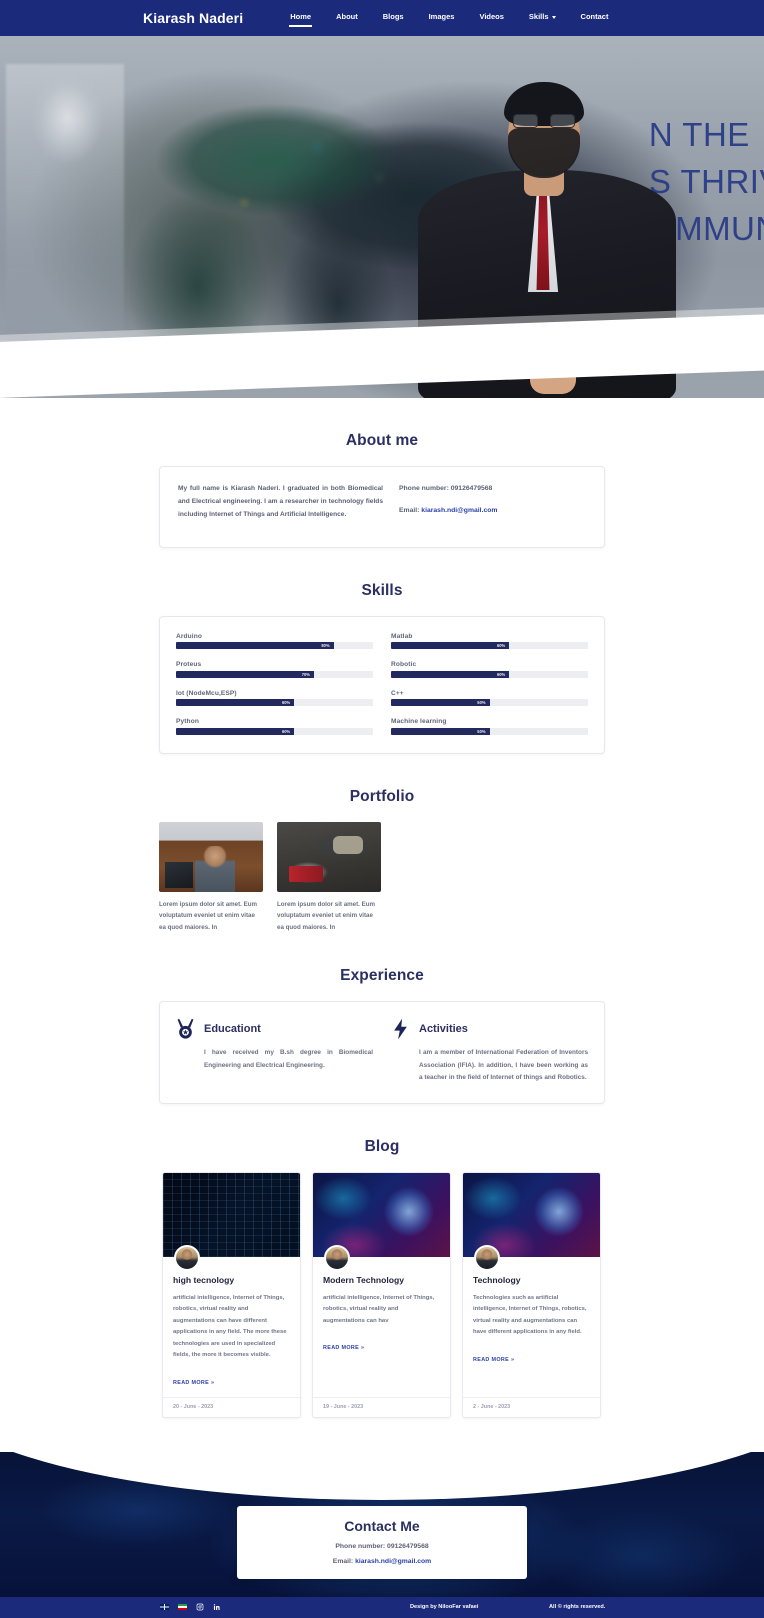  Describe the element at coordinates (393, 1561) in the screenshot. I see `contact-email-link: kiarash.ndi@gmail.com` at that location.